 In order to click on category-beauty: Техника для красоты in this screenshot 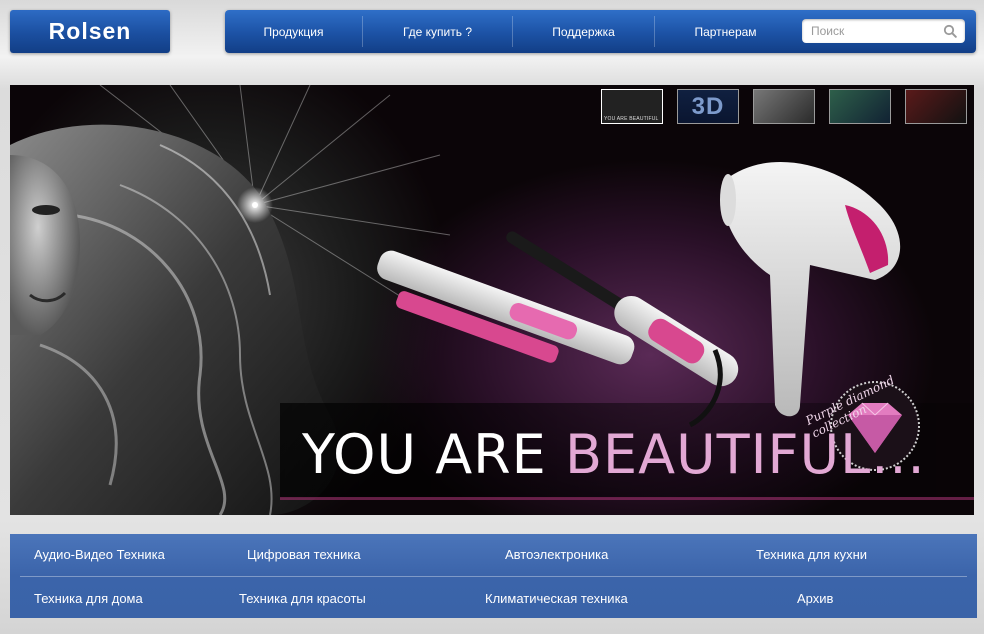, I will do `click(302, 598)`.